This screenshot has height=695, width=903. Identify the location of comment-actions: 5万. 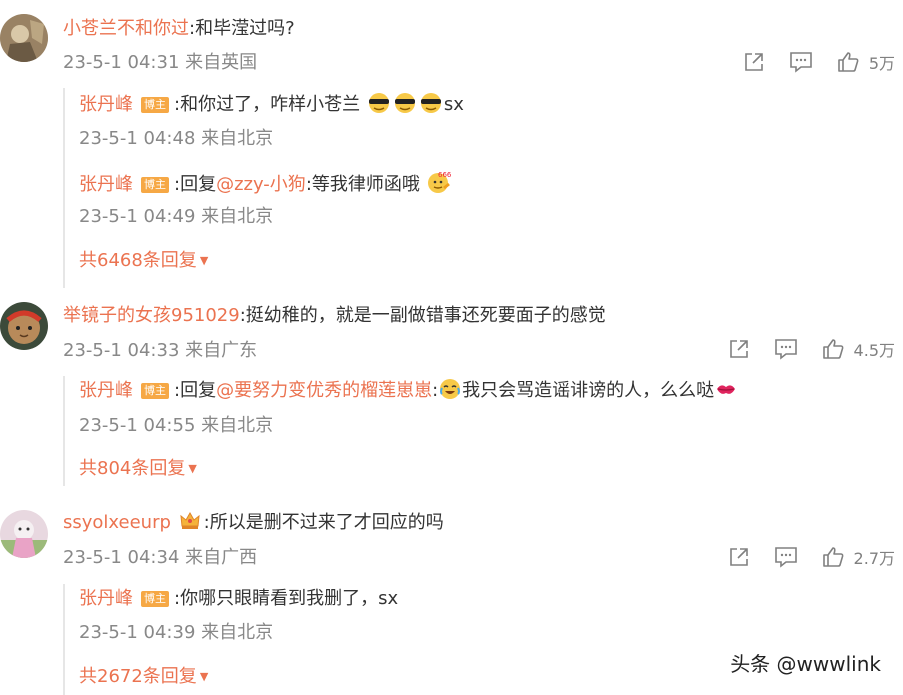
(819, 62).